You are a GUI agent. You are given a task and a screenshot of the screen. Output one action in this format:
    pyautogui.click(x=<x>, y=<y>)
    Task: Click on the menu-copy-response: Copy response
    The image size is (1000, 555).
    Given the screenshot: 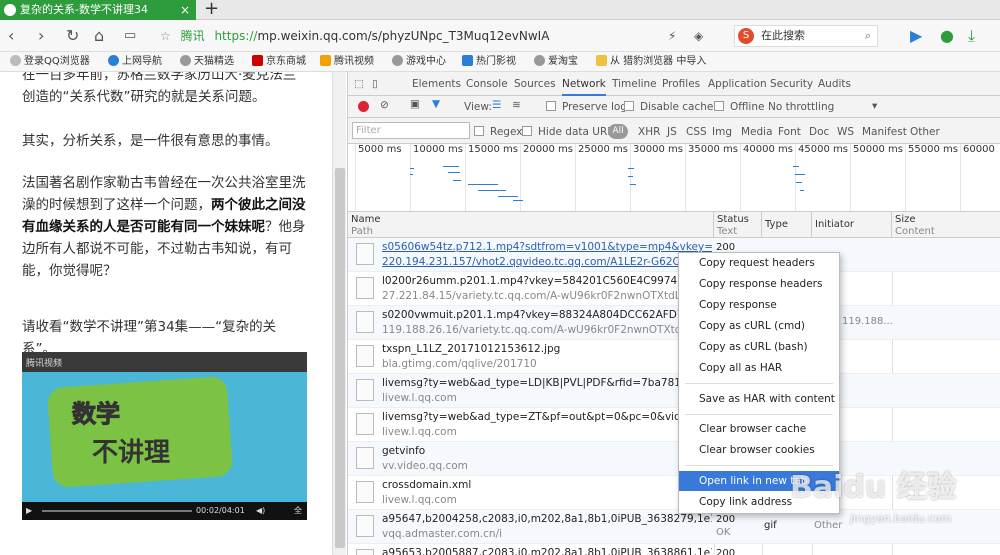 What is the action you would take?
    pyautogui.click(x=759, y=305)
    